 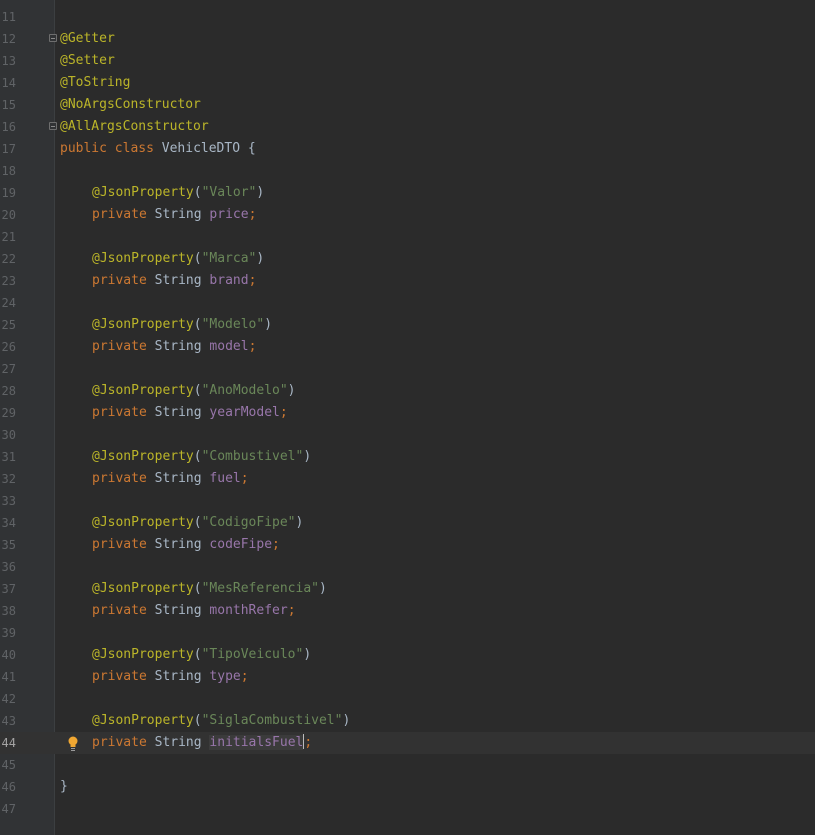 What do you see at coordinates (407, 193) in the screenshot?
I see `code-line: 19 @JsonProperty("Valor")` at bounding box center [407, 193].